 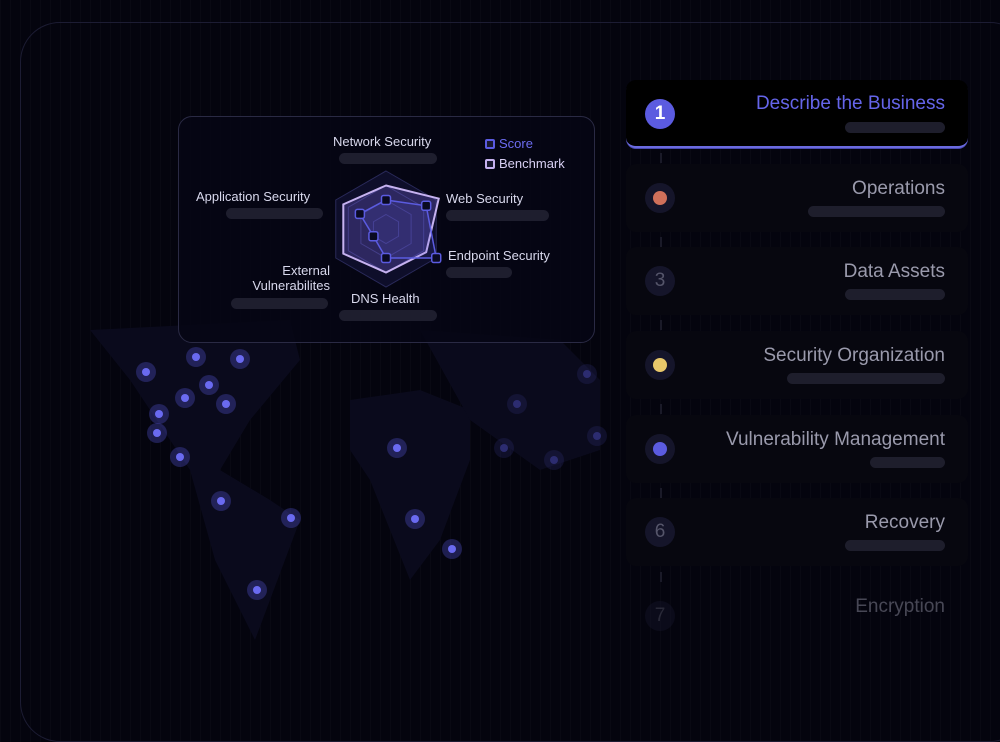 I want to click on step-number: 6, so click(x=660, y=532).